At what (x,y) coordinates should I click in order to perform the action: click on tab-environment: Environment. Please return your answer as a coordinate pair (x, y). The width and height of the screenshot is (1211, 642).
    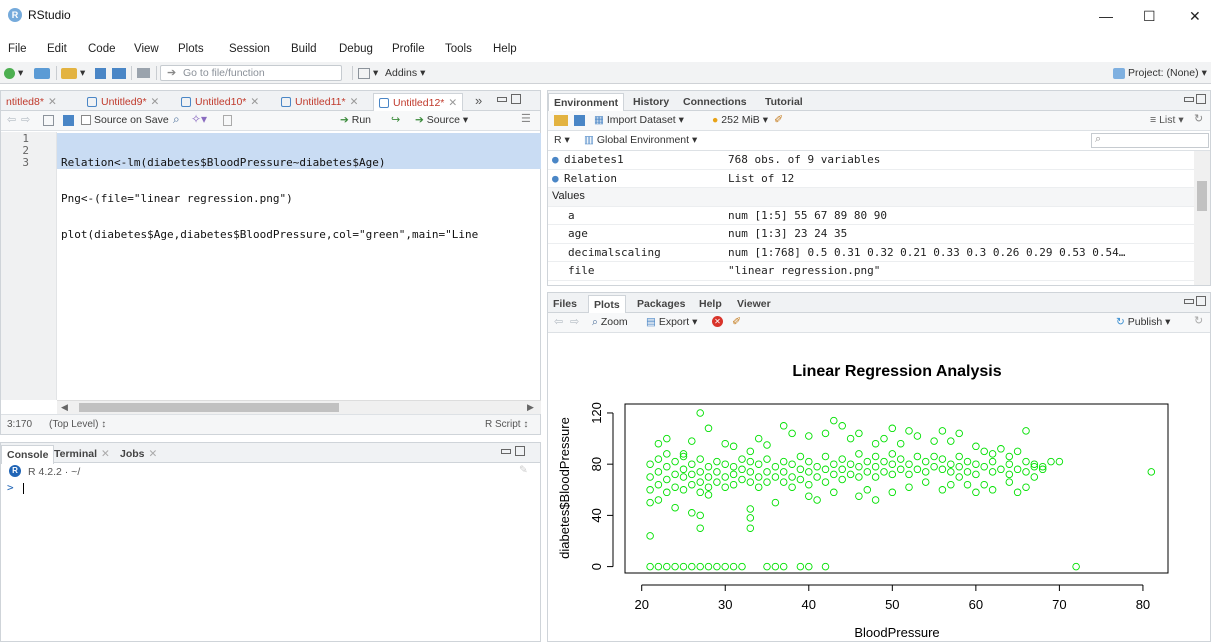
    Looking at the image, I should click on (586, 102).